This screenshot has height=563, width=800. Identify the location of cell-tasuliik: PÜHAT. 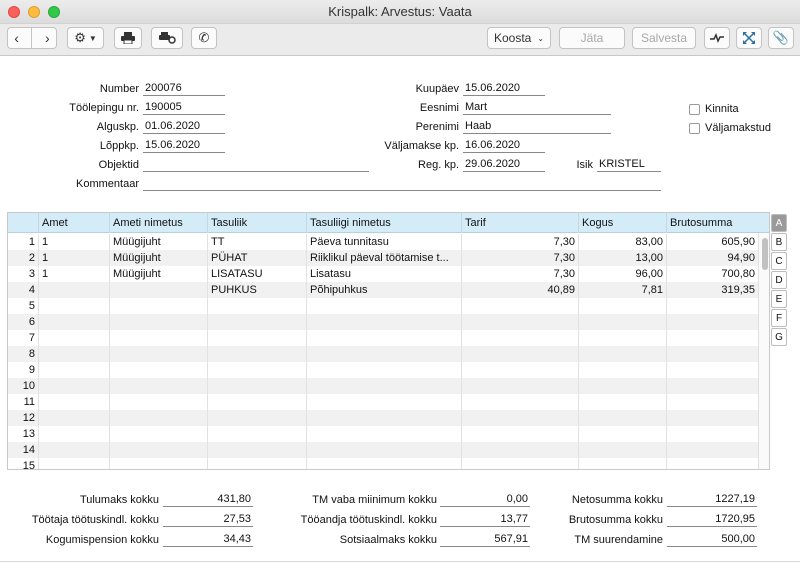
(256, 258).